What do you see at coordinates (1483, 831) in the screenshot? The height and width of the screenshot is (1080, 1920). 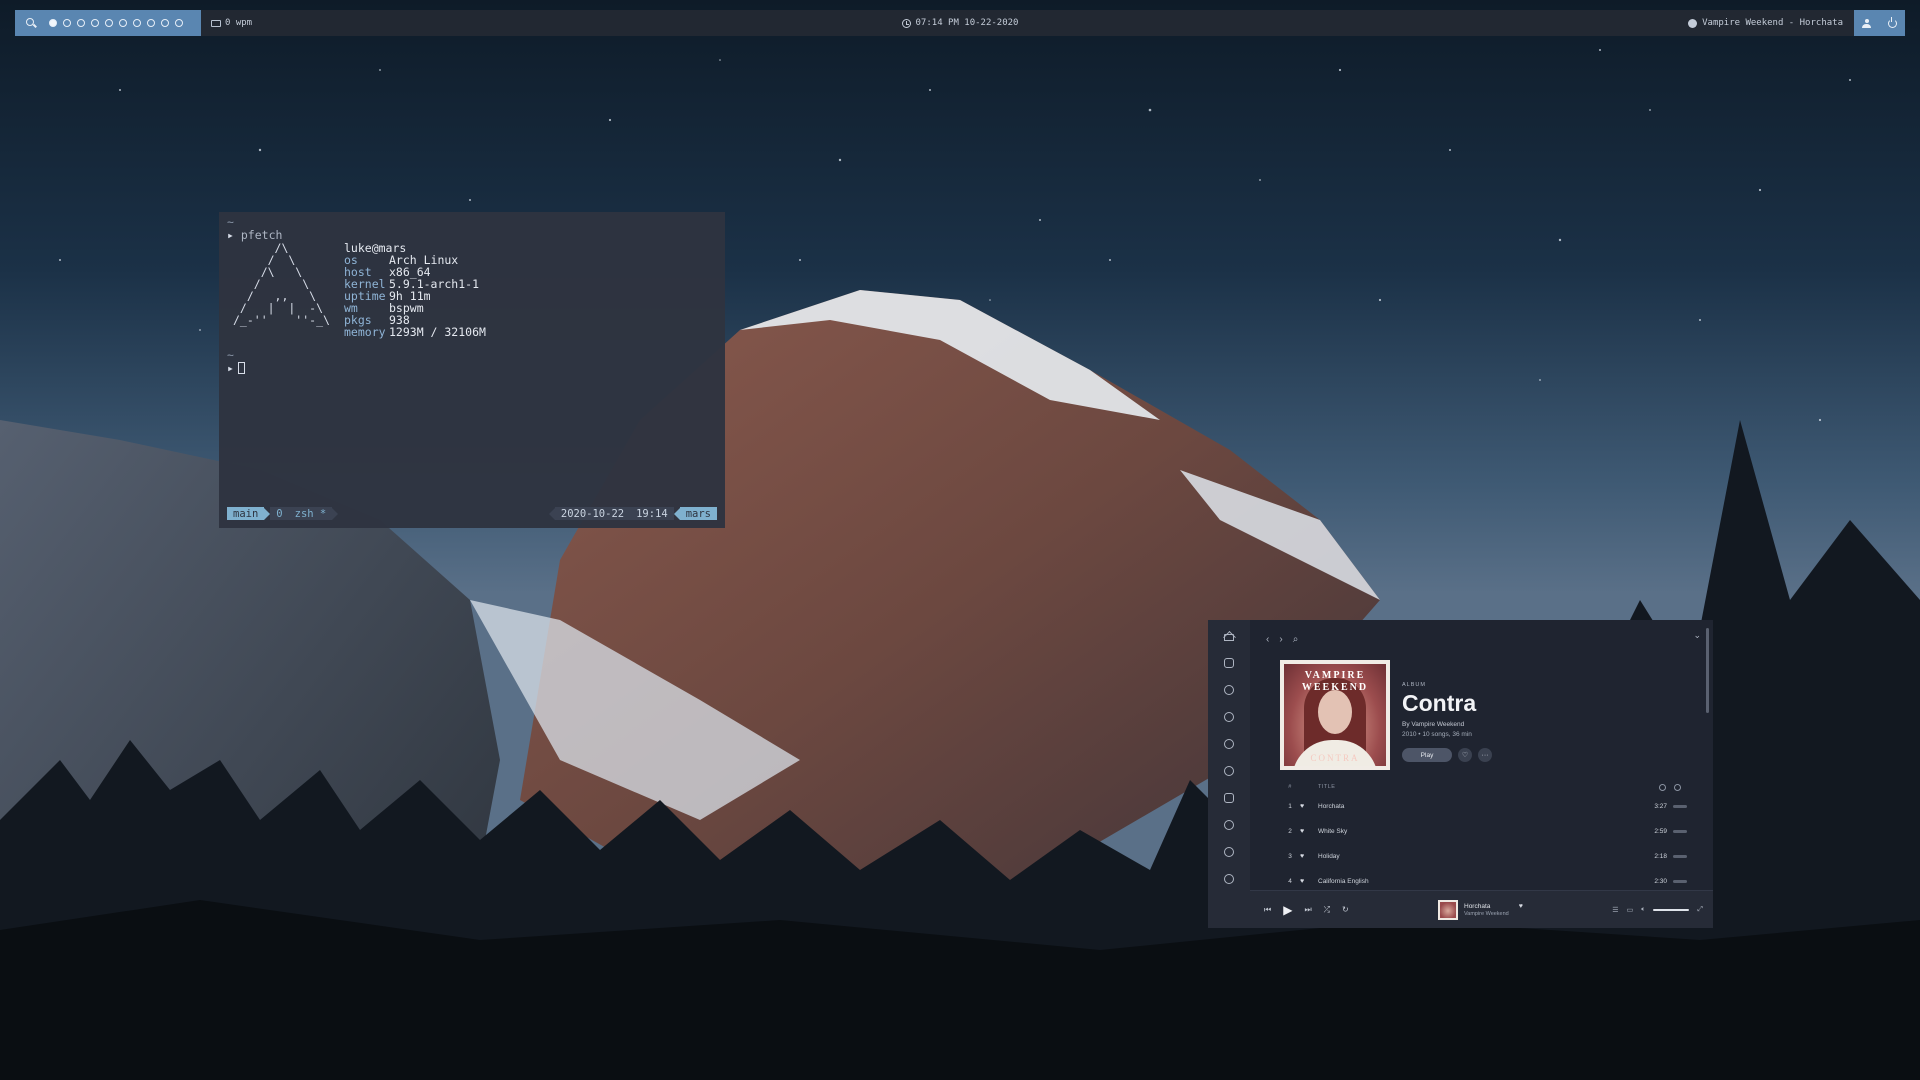 I see `track-row: 2 ♥ White Sky 2:59` at bounding box center [1483, 831].